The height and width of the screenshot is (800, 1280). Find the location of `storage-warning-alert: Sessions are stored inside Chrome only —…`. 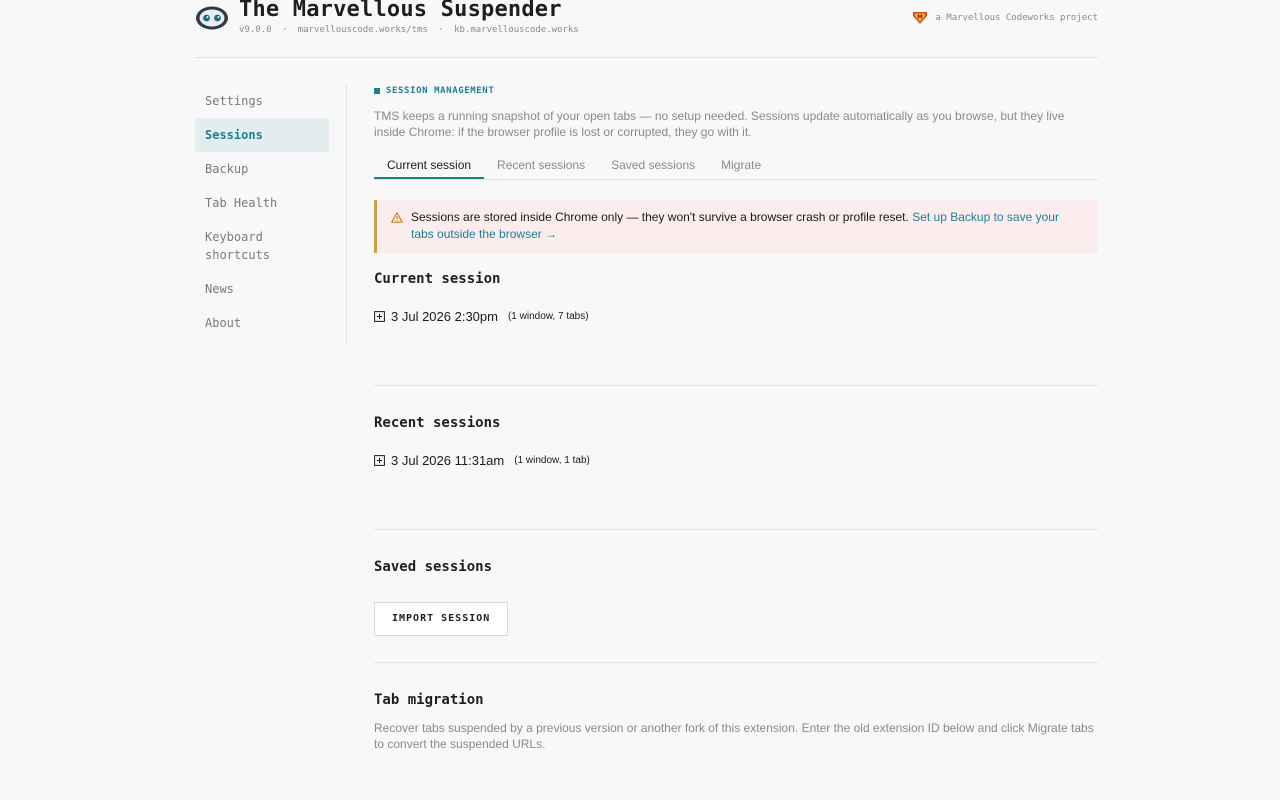

storage-warning-alert: Sessions are stored inside Chrome only —… is located at coordinates (736, 226).